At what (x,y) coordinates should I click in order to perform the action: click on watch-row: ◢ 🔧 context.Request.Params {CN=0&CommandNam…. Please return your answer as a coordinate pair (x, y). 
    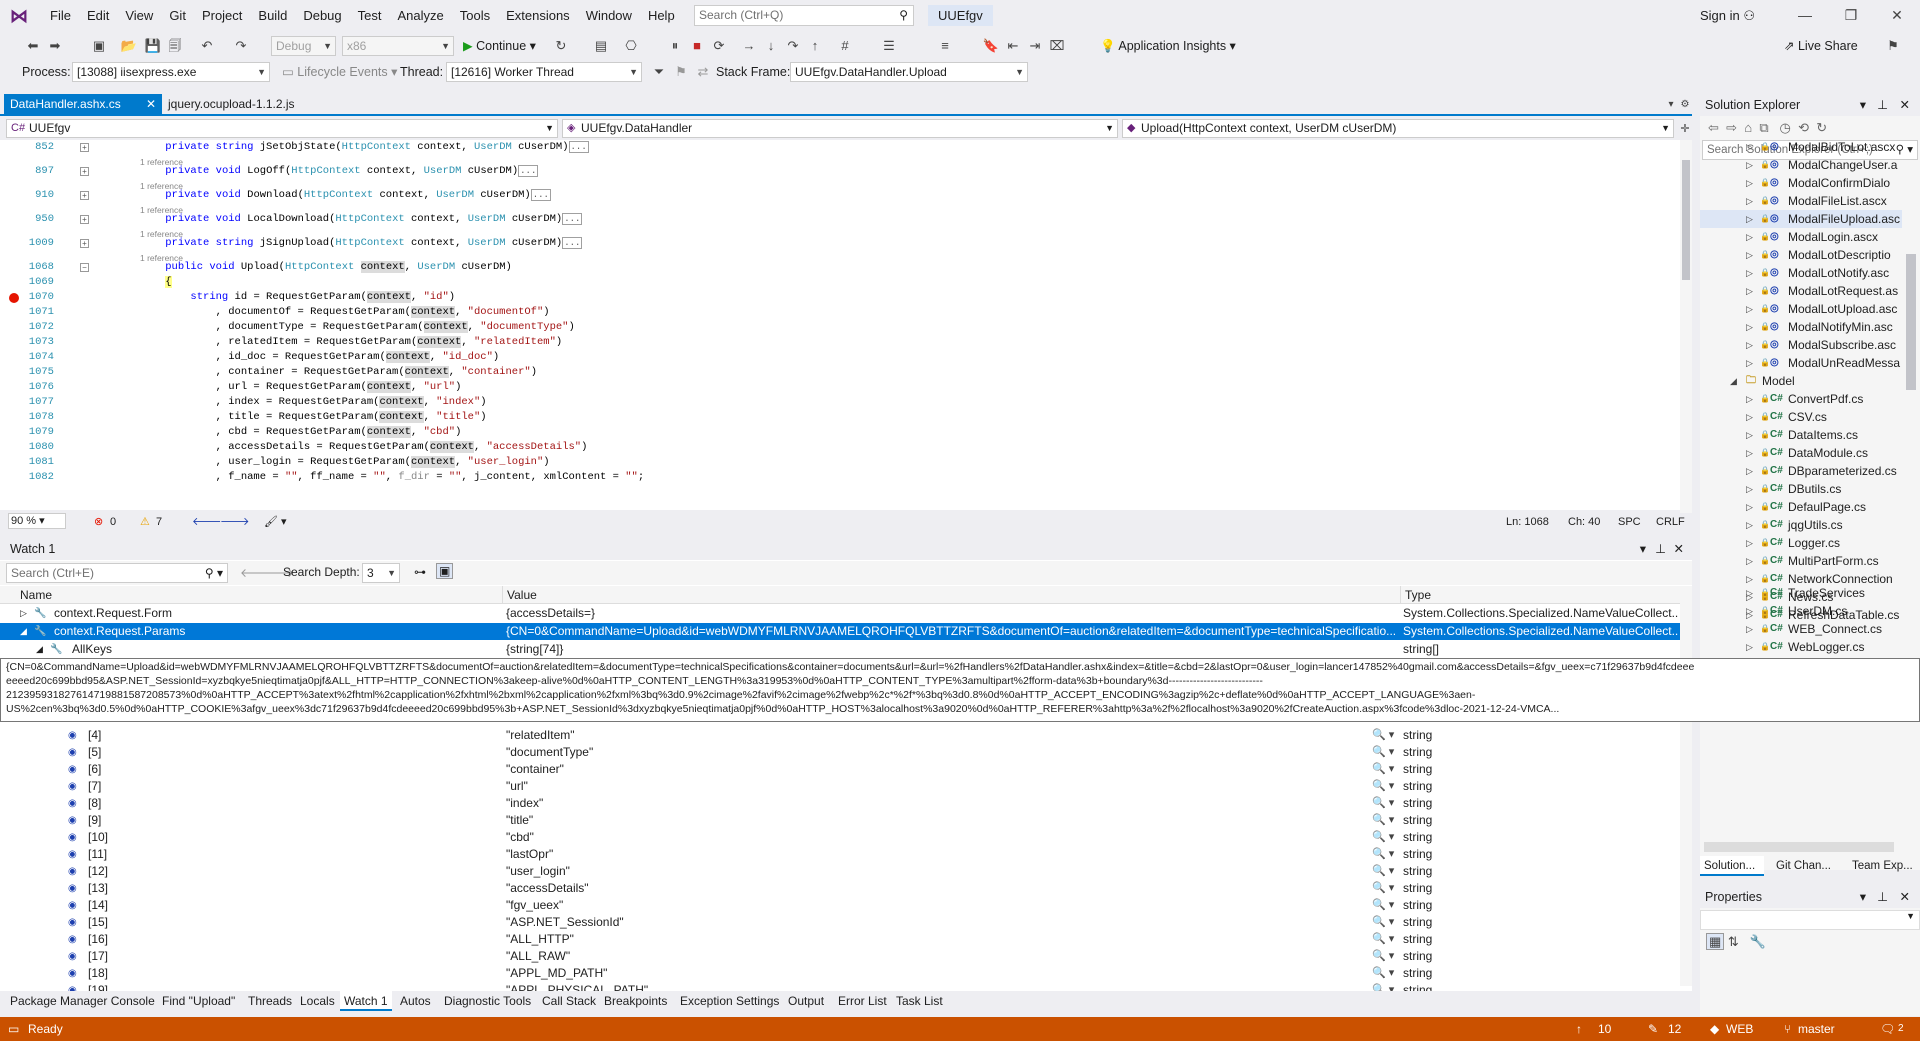
    Looking at the image, I should click on (840, 631).